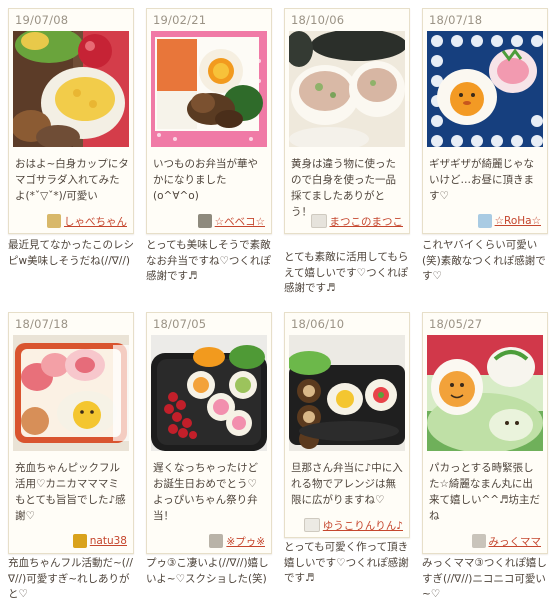 This screenshot has width=560, height=604. What do you see at coordinates (347, 484) in the screenshot?
I see `card-title: 旦那さん弁当に♪中に入れる物でアレンジは無限に広がりますね♡` at bounding box center [347, 484].